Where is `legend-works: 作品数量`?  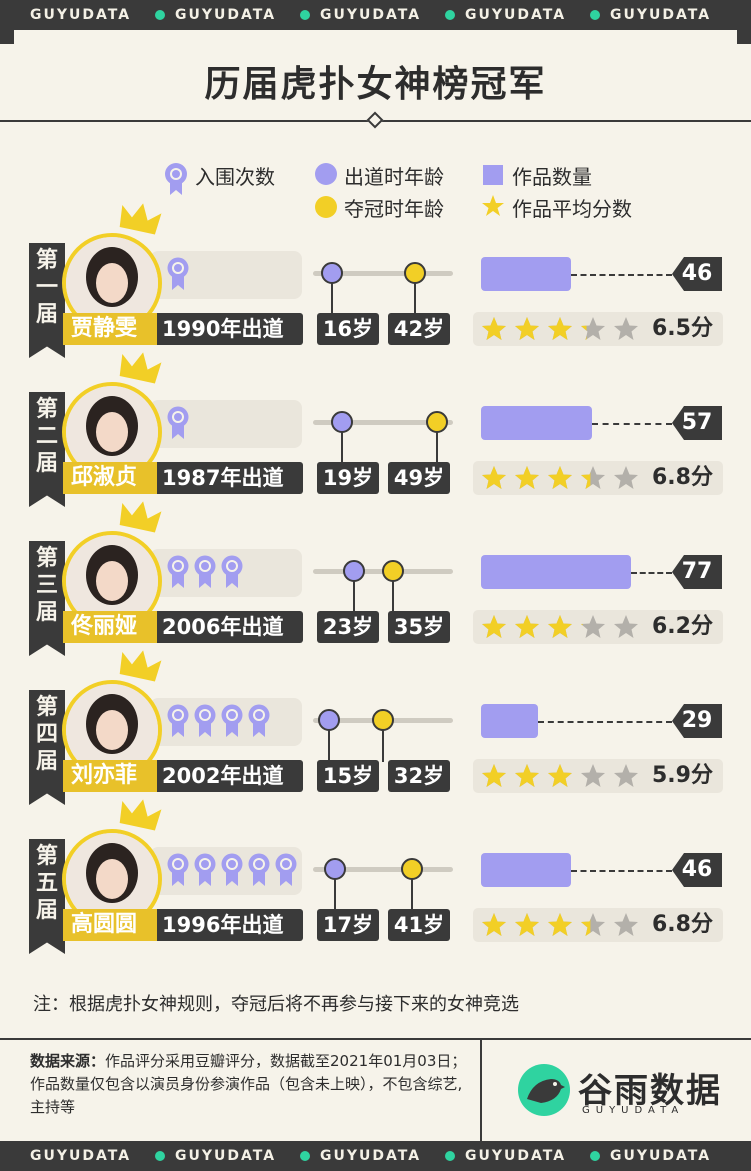 legend-works: 作品数量 is located at coordinates (552, 177).